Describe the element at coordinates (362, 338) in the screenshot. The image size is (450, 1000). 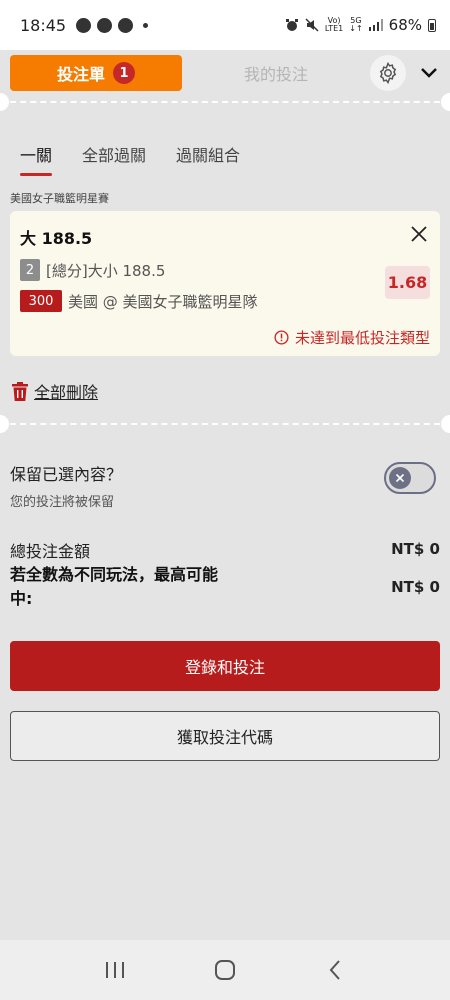
I see `warning-text: 未達到最低投注類型` at that location.